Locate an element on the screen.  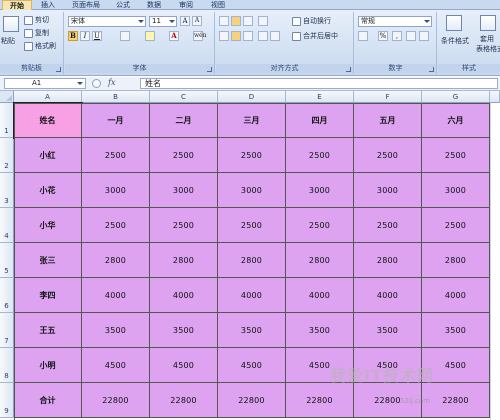
currency-icon is located at coordinates (363, 36).